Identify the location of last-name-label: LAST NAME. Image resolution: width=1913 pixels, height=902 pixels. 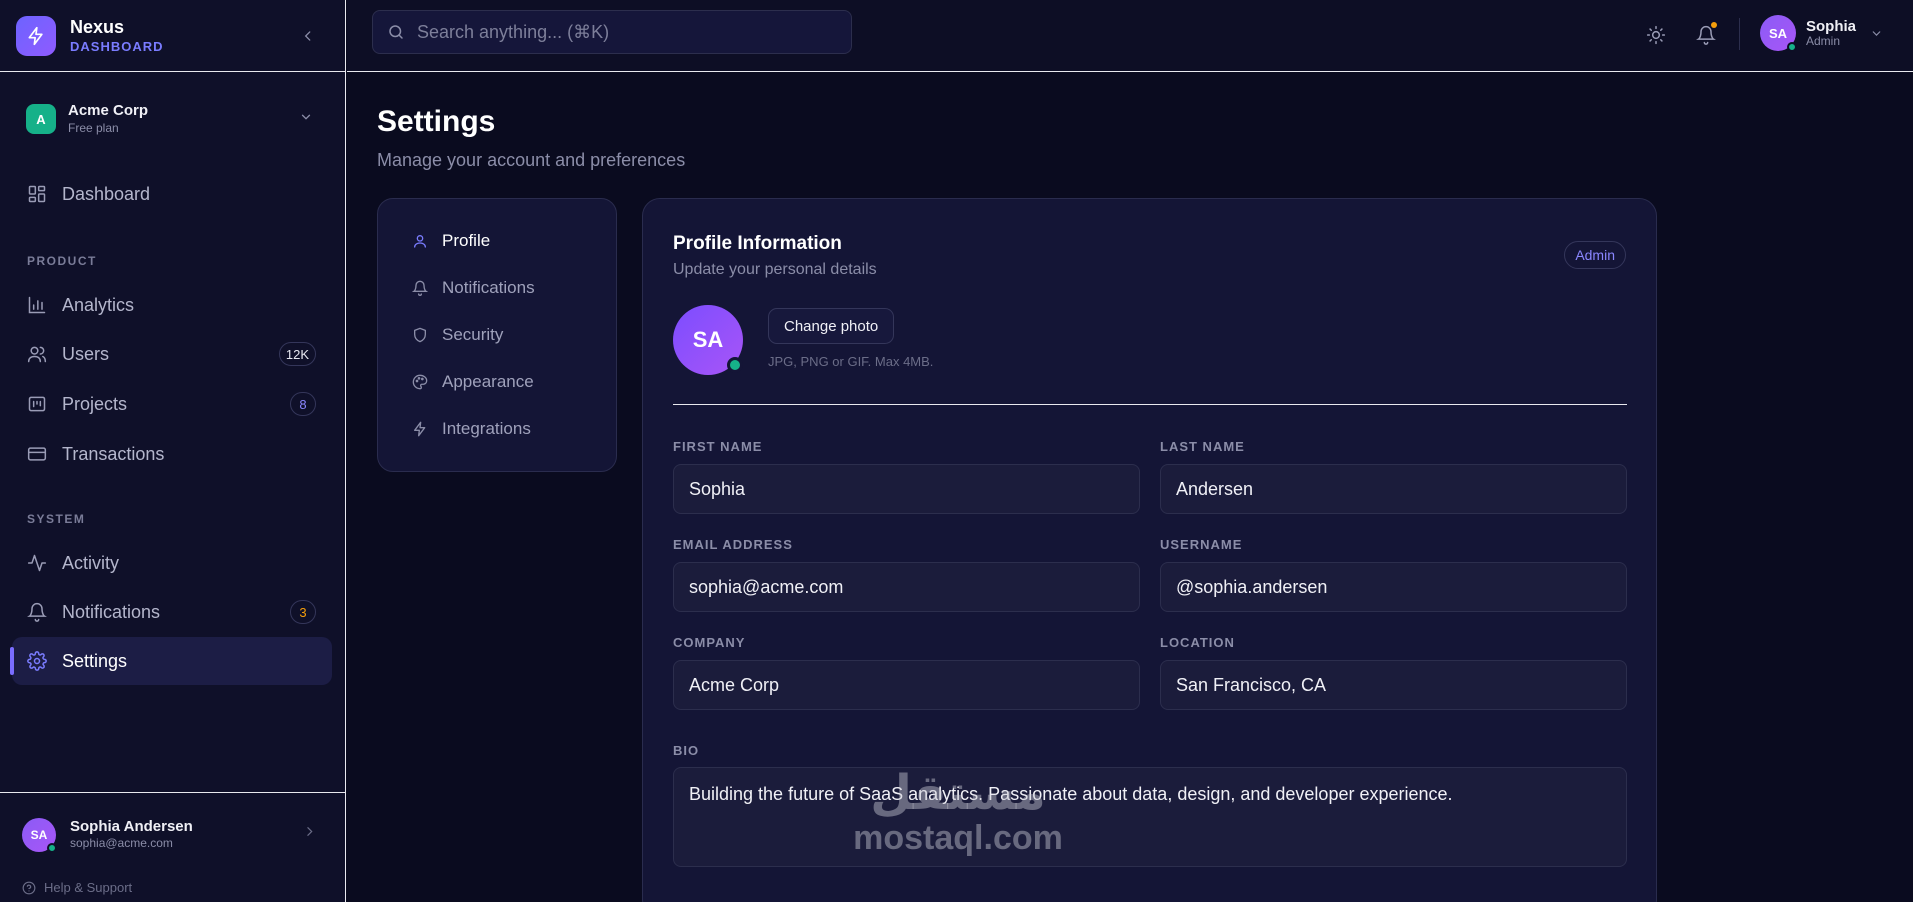
(1202, 446).